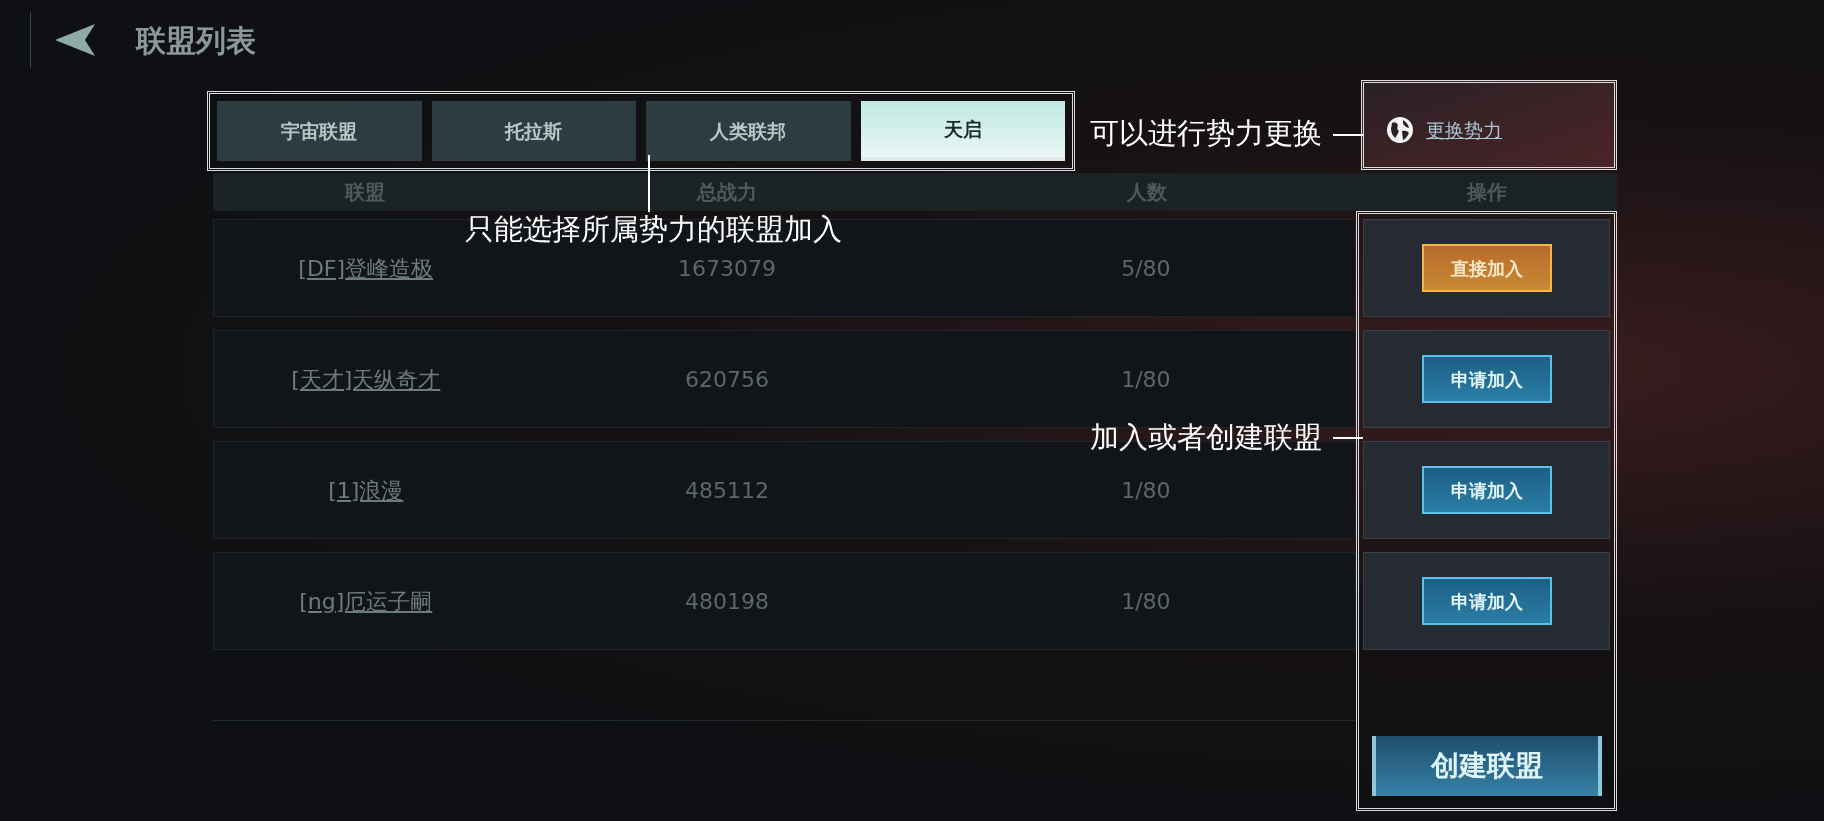  What do you see at coordinates (1146, 268) in the screenshot?
I see `members-cell-text: 5/80` at bounding box center [1146, 268].